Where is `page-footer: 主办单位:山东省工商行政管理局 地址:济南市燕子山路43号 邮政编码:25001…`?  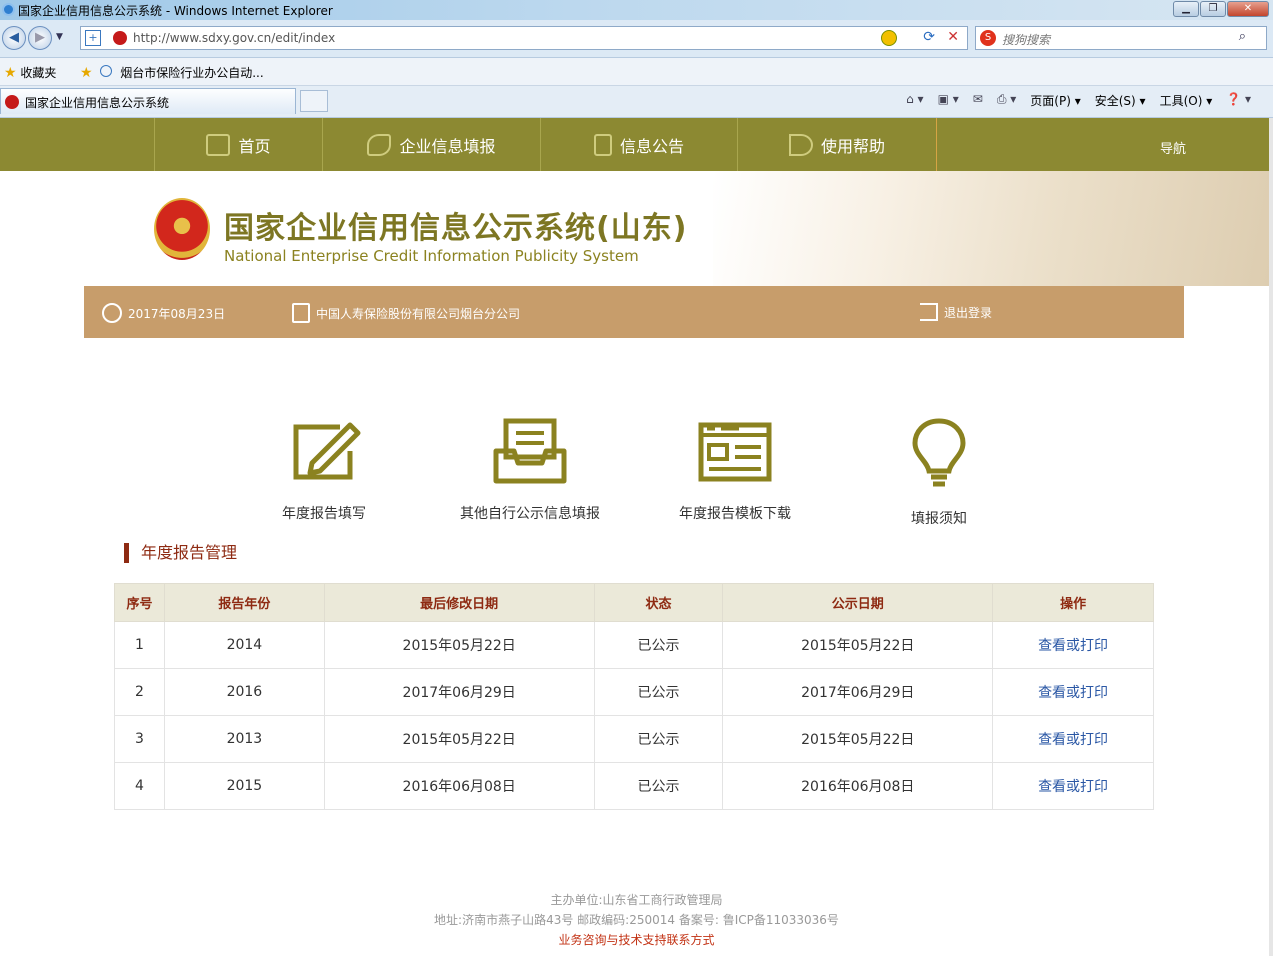 page-footer: 主办单位:山东省工商行政管理局 地址:济南市燕子山路43号 邮政编码:25001… is located at coordinates (636, 920).